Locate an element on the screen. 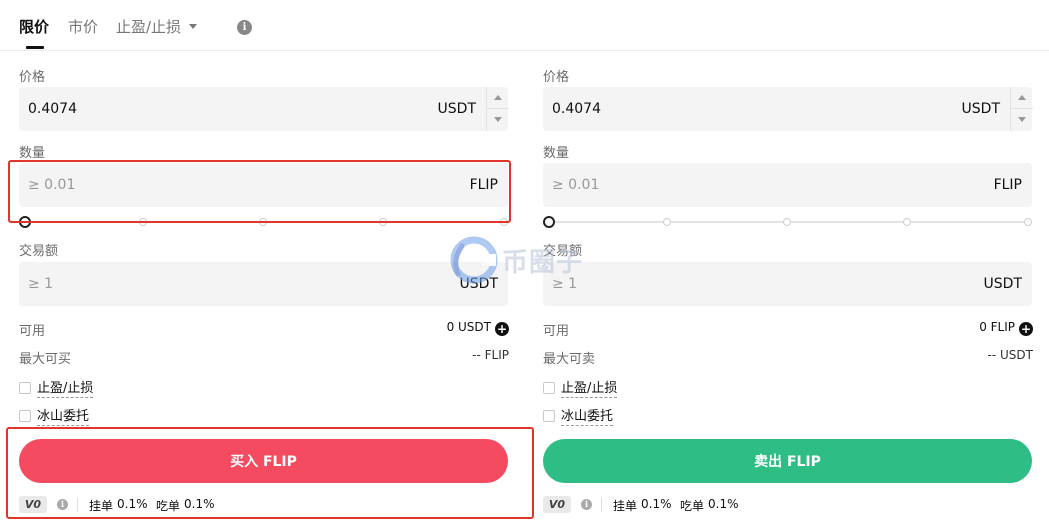 This screenshot has width=1049, height=522. buy-available-value-row: 0 USDT + is located at coordinates (478, 328).